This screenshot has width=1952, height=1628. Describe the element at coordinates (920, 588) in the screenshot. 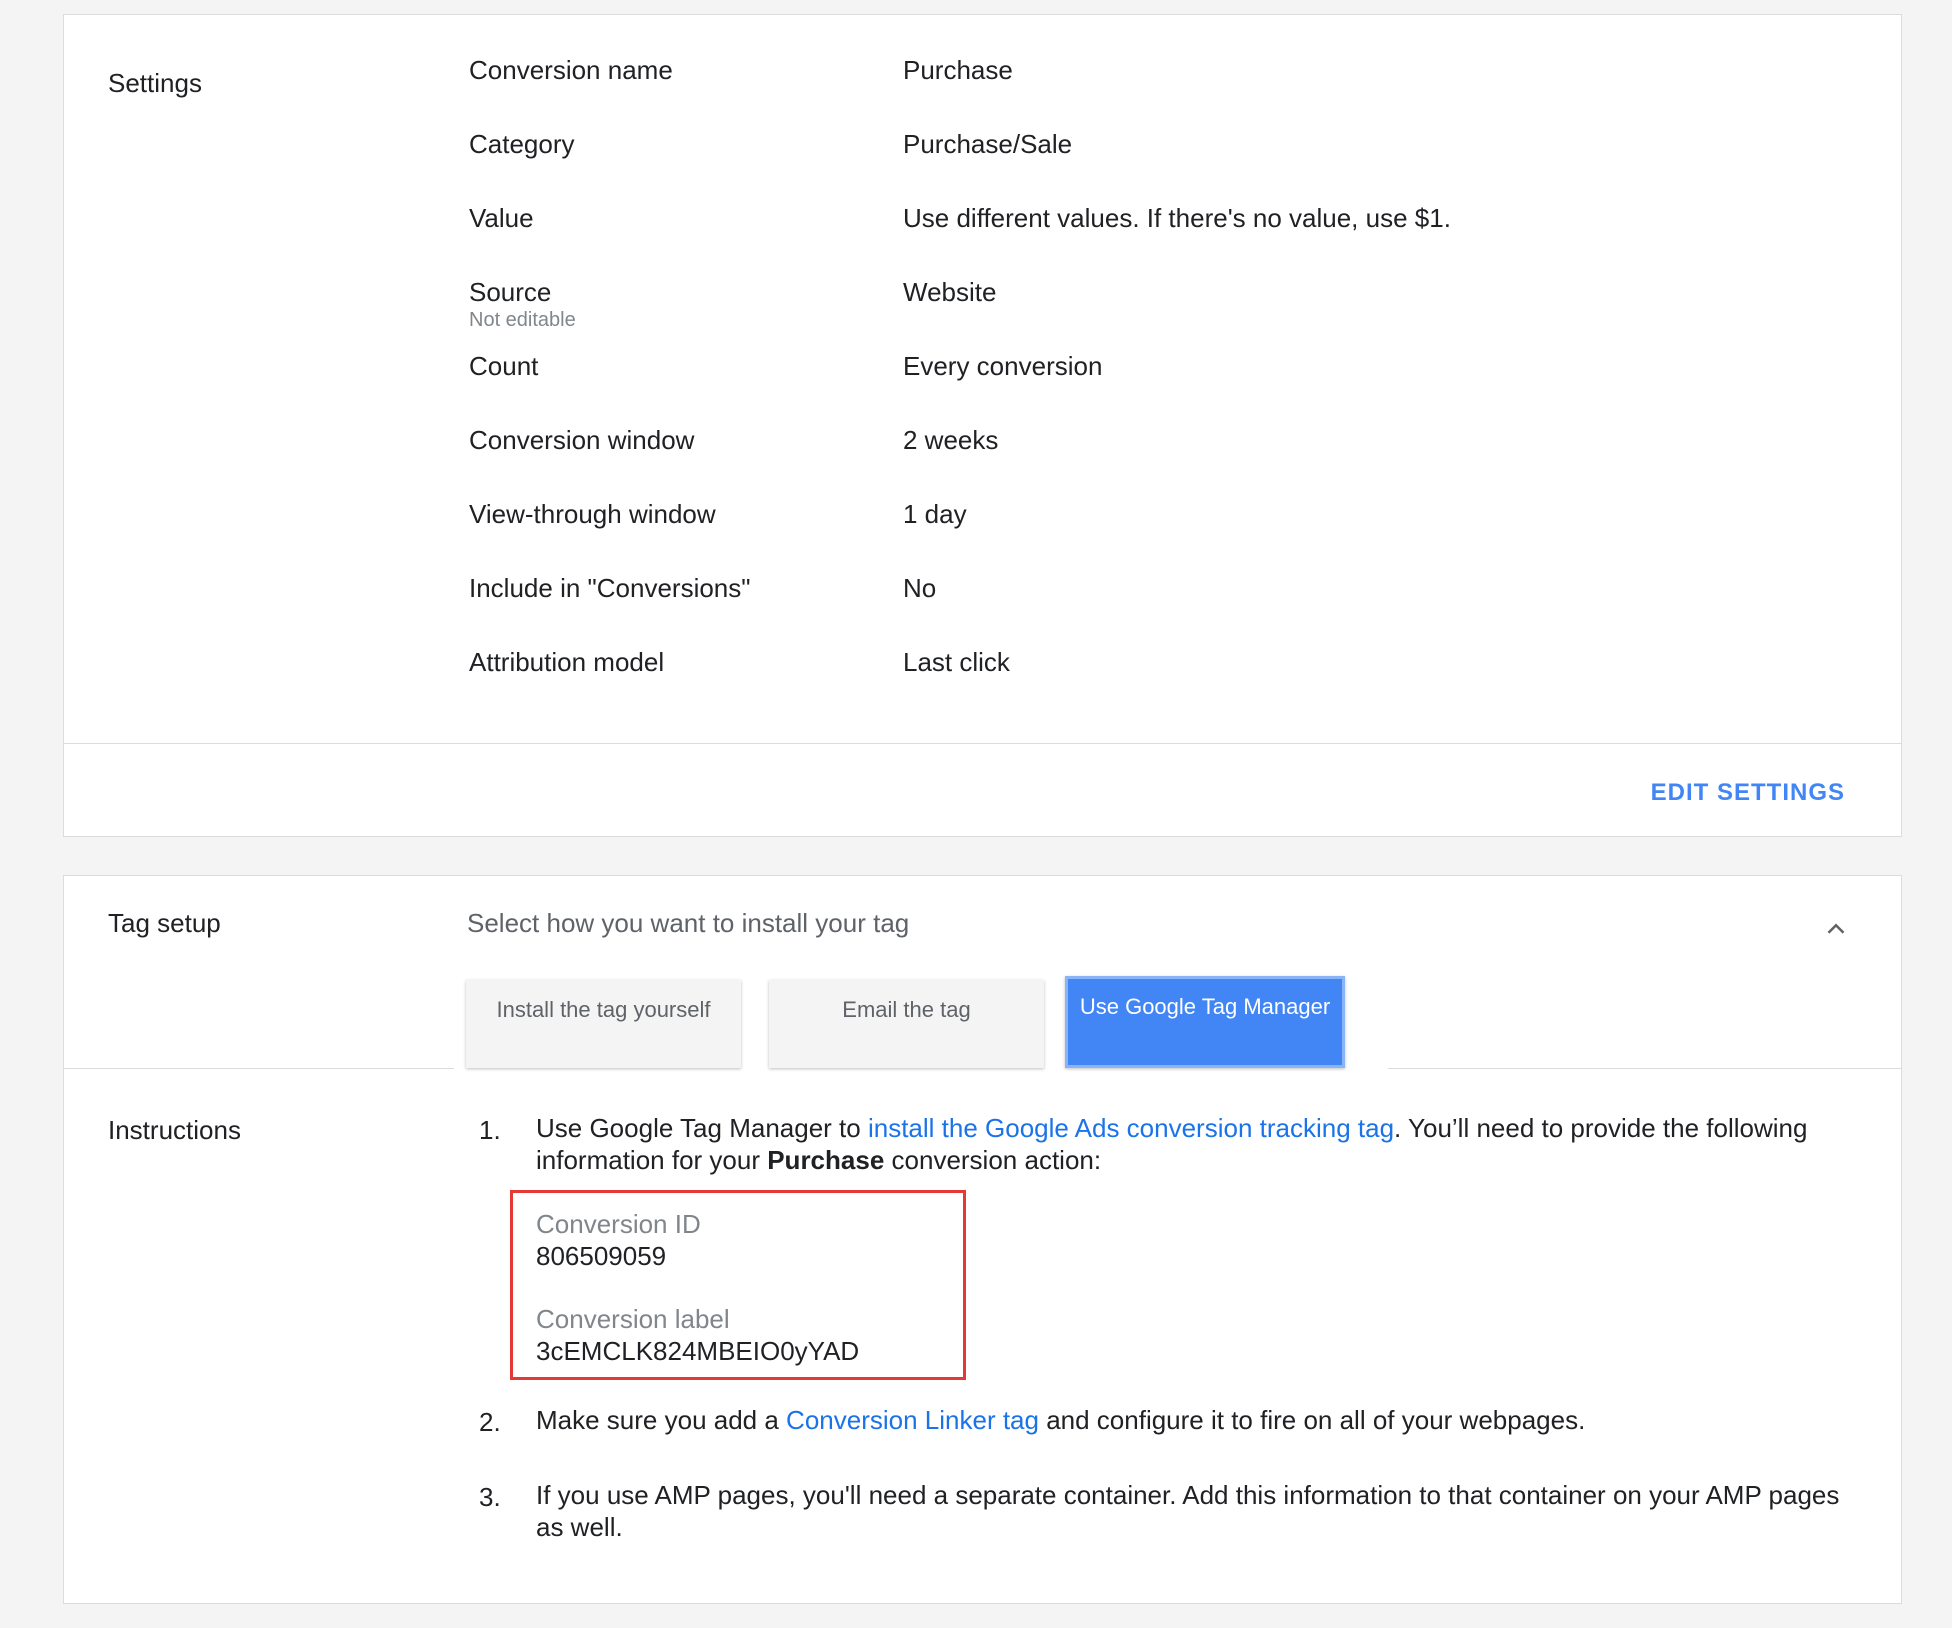

I see `include-in-conversions-value: No` at that location.